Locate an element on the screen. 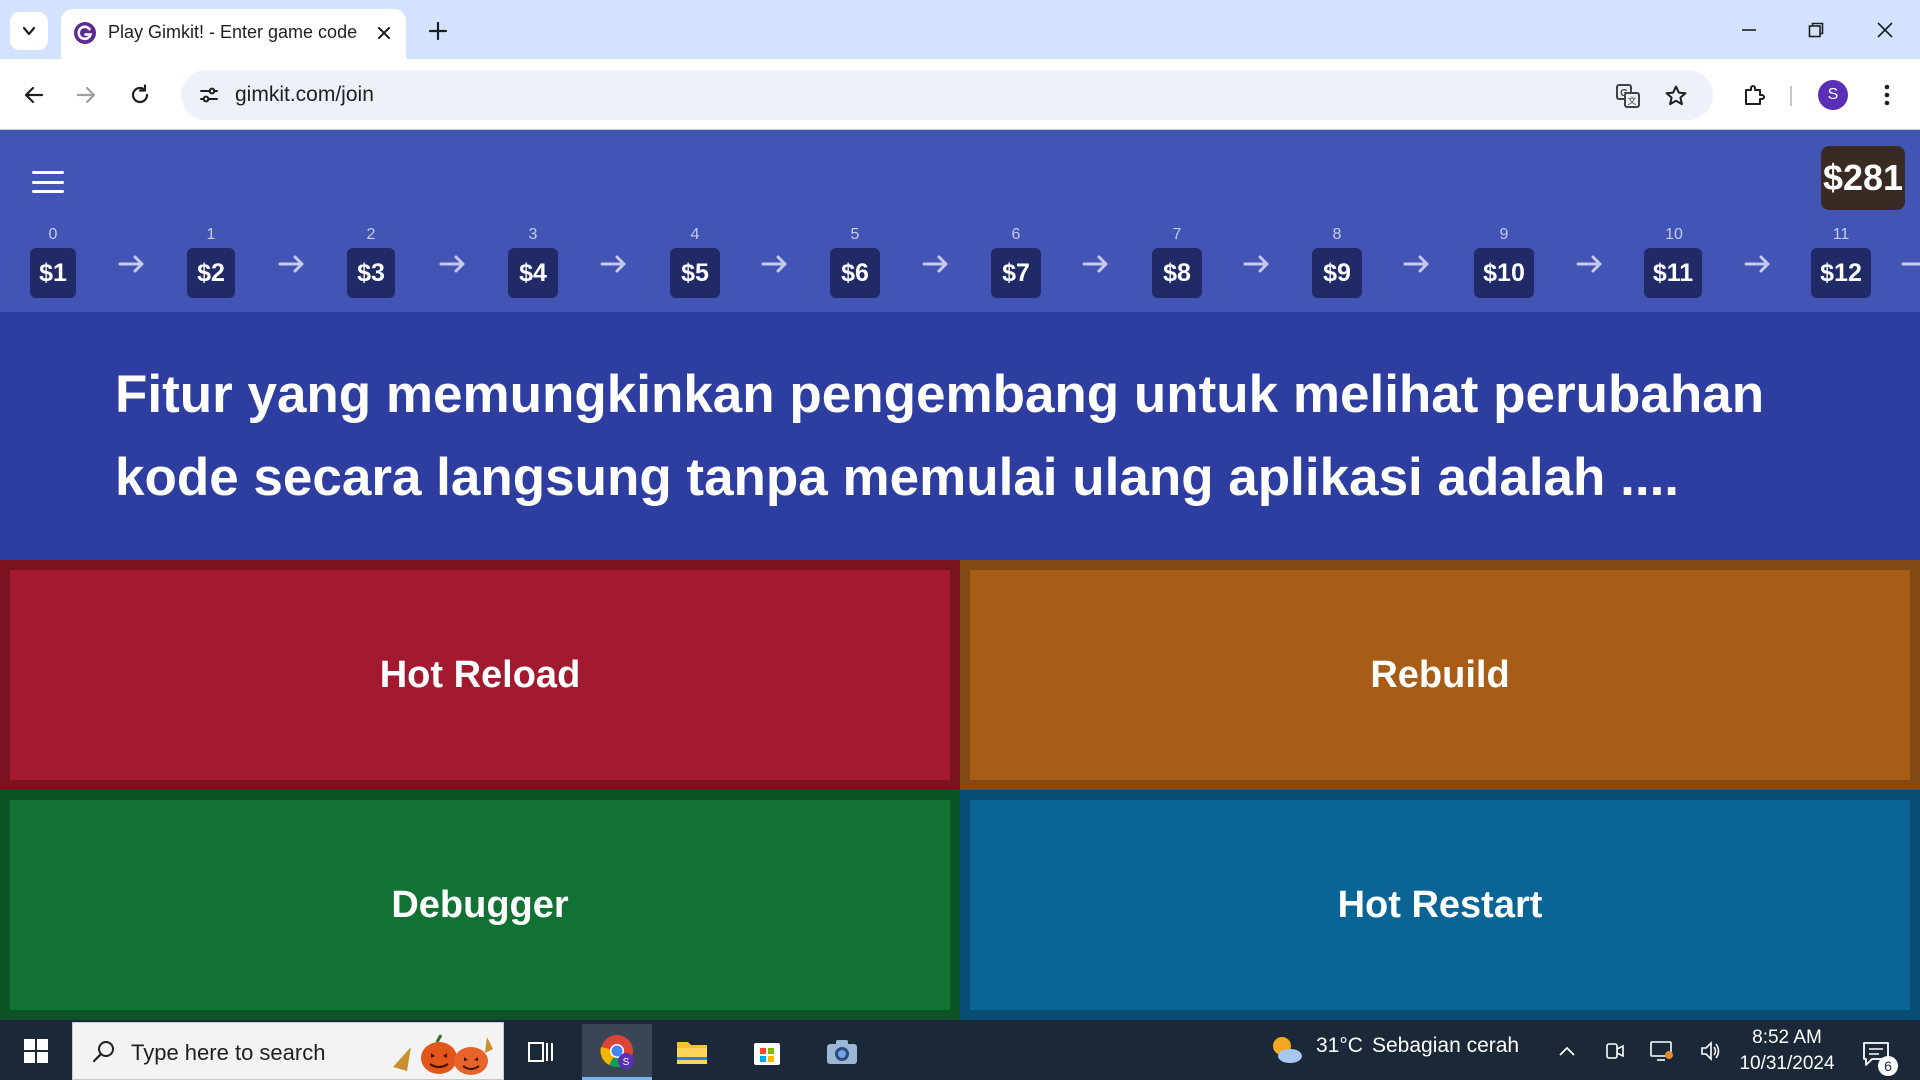  show-hidden-icons-button is located at coordinates (1567, 1051).